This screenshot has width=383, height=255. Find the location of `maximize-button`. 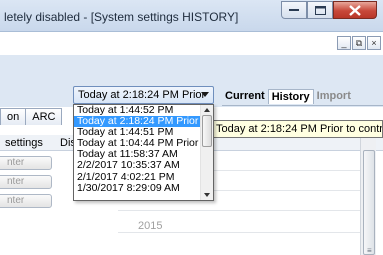

maximize-button is located at coordinates (320, 10).